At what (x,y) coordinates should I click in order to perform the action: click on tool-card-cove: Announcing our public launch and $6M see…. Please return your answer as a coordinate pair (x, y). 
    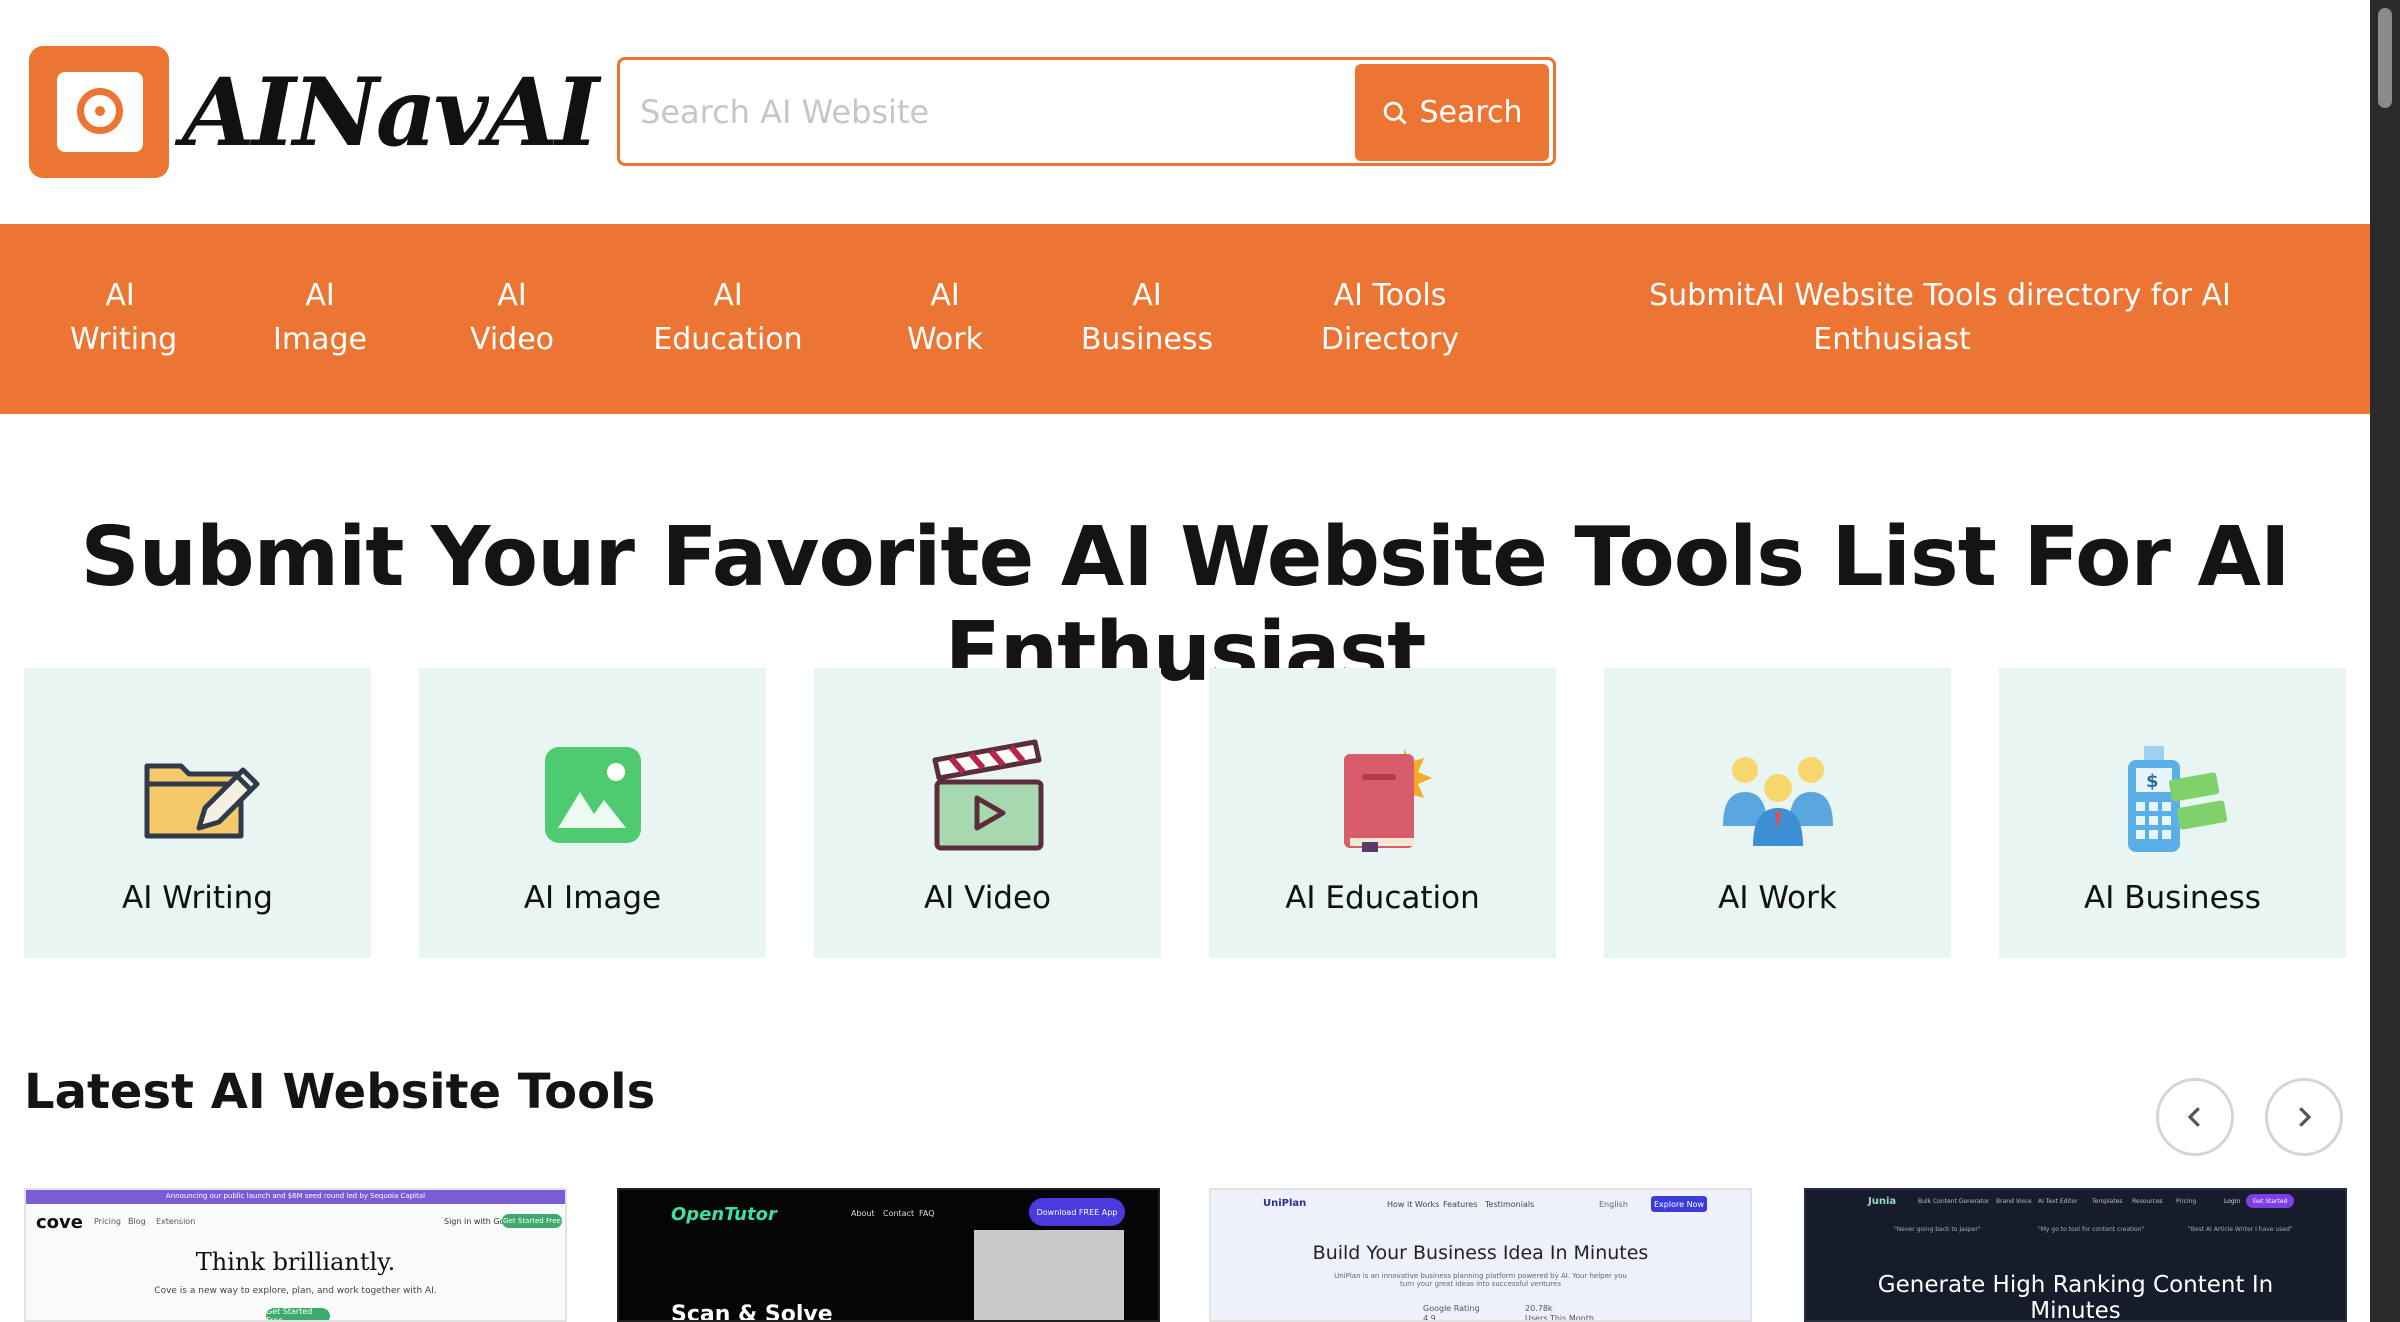
    Looking at the image, I should click on (295, 1255).